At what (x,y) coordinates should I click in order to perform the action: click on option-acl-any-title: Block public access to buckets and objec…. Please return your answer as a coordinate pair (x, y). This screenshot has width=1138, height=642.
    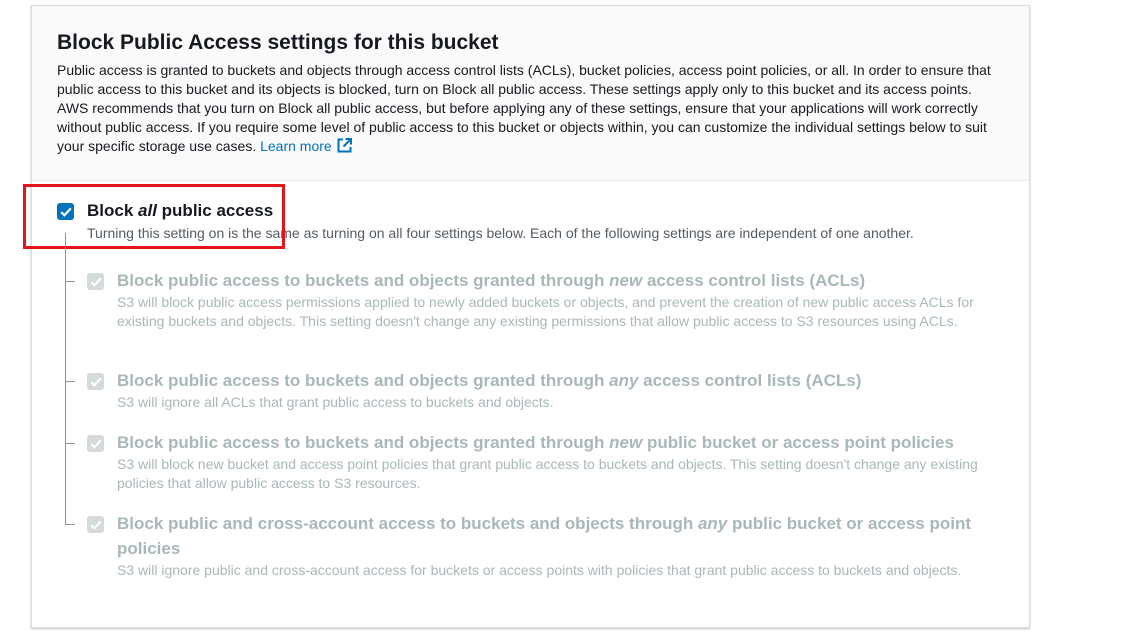
    Looking at the image, I should click on (557, 380).